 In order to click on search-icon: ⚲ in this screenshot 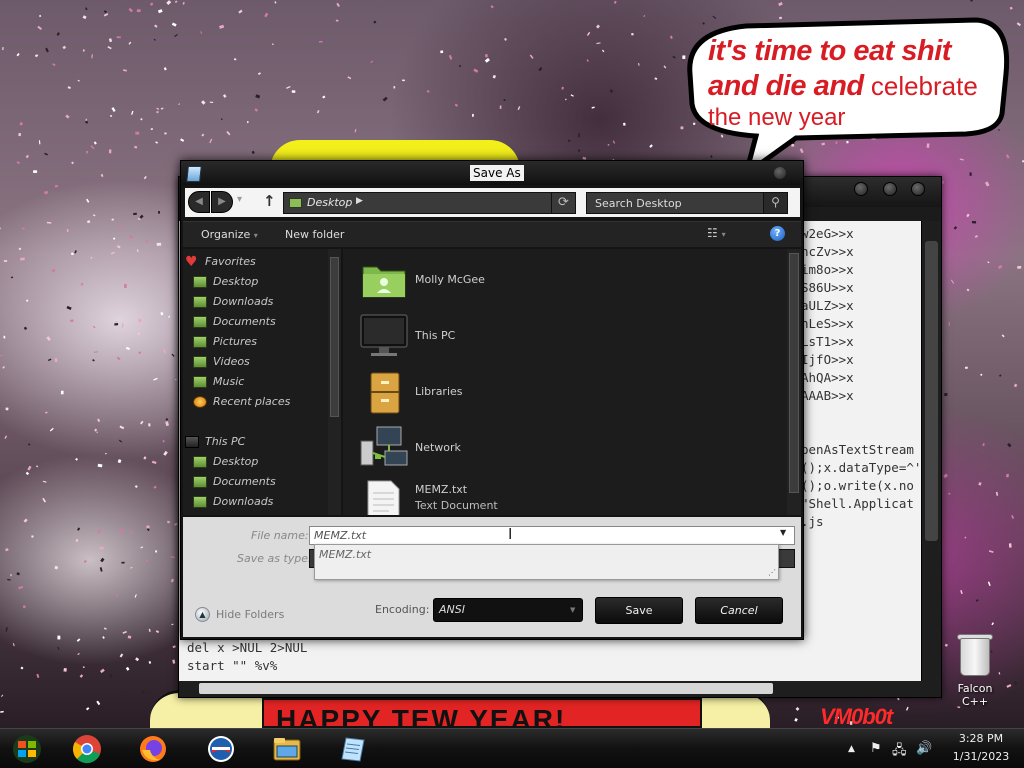, I will do `click(775, 203)`.